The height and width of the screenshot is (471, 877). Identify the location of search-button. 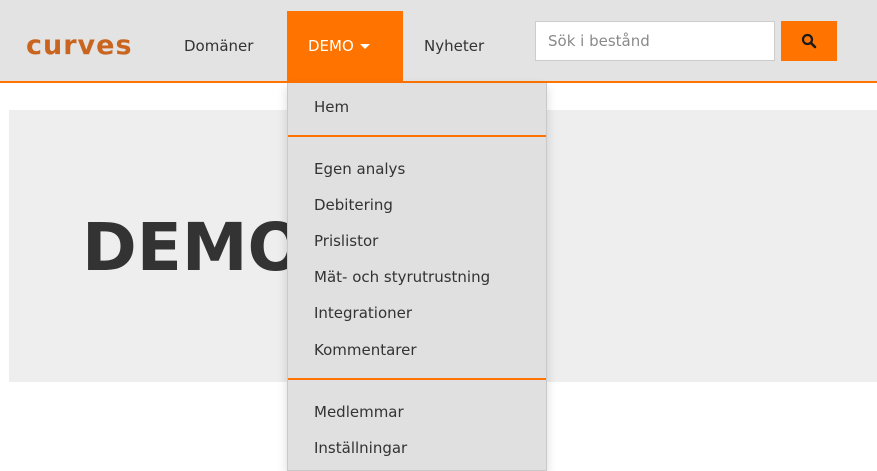
(809, 41).